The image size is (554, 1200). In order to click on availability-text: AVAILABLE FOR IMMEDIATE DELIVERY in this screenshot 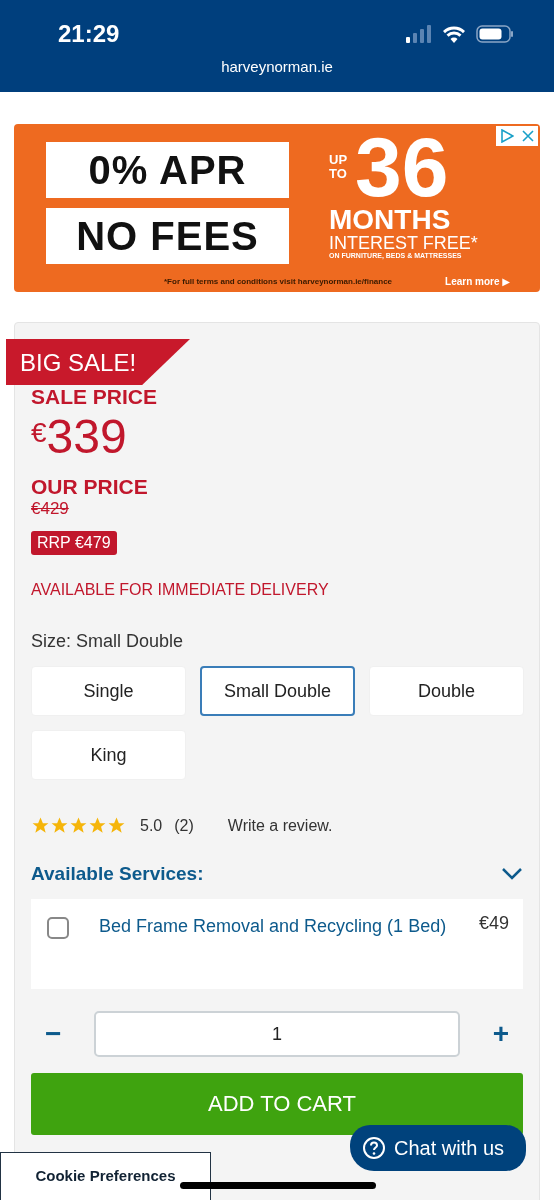, I will do `click(180, 590)`.